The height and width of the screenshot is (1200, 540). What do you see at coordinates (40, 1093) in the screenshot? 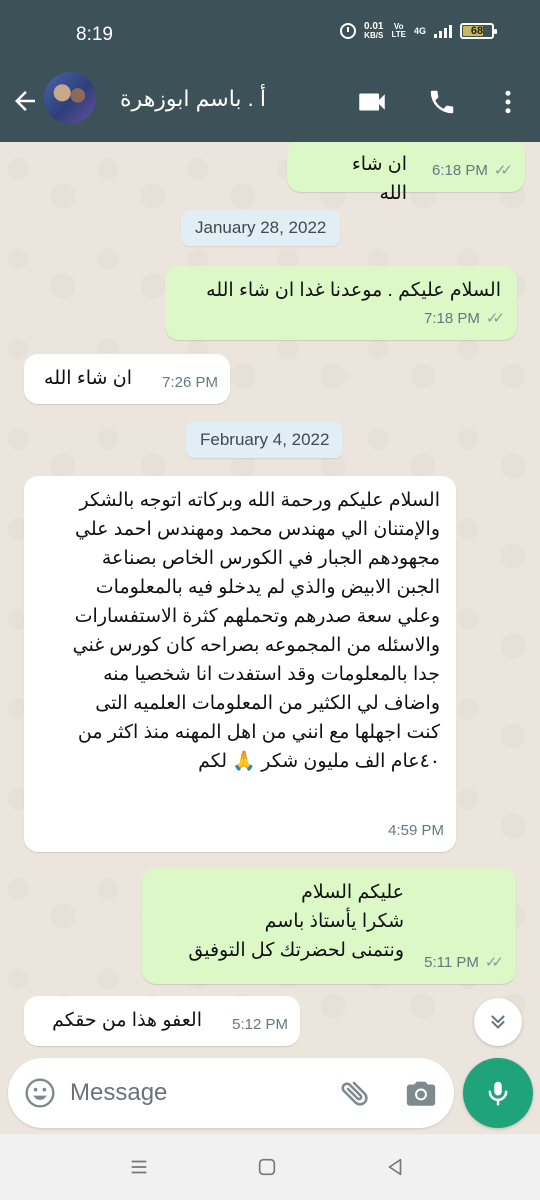
I see `emoji-icon` at bounding box center [40, 1093].